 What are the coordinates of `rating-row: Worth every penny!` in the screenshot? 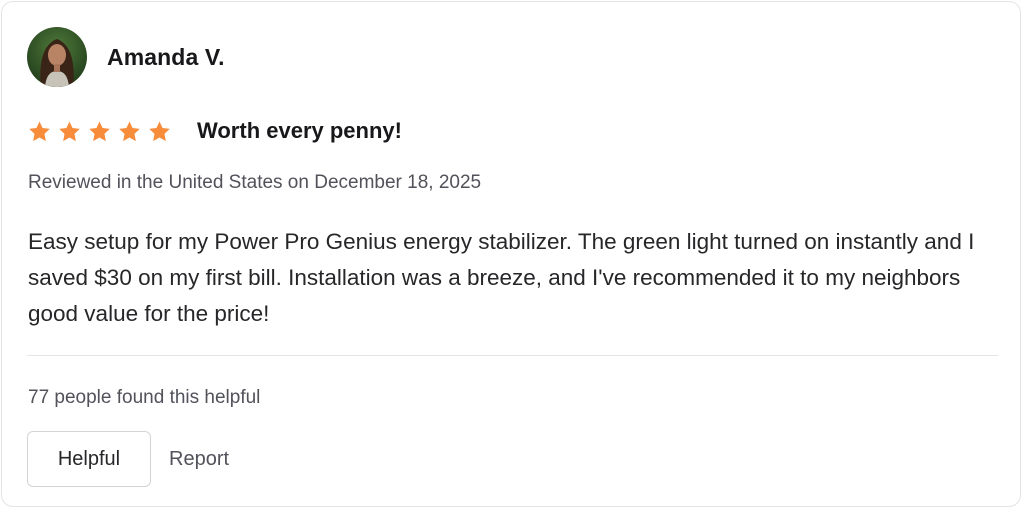 It's located at (215, 131).